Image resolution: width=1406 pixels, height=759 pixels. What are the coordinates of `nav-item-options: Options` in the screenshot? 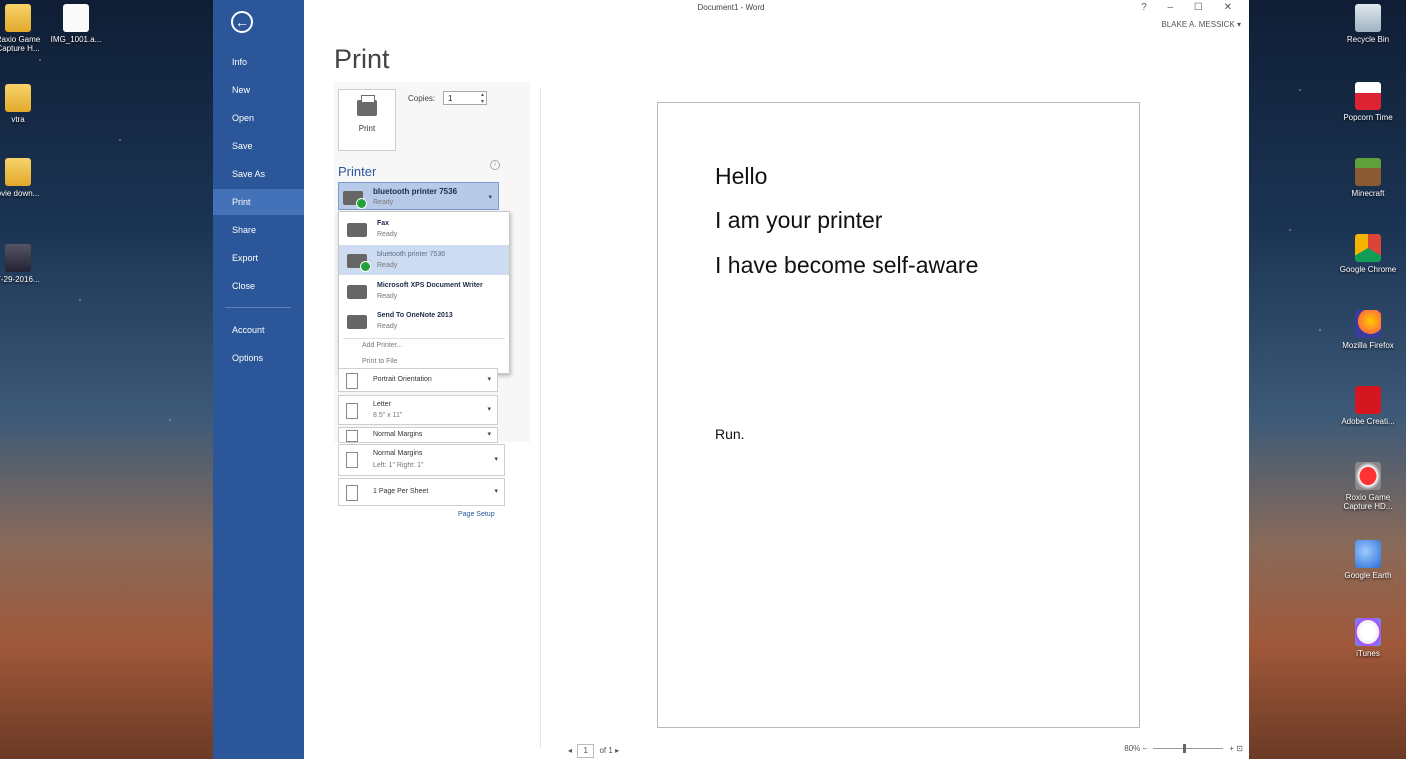 It's located at (258, 358).